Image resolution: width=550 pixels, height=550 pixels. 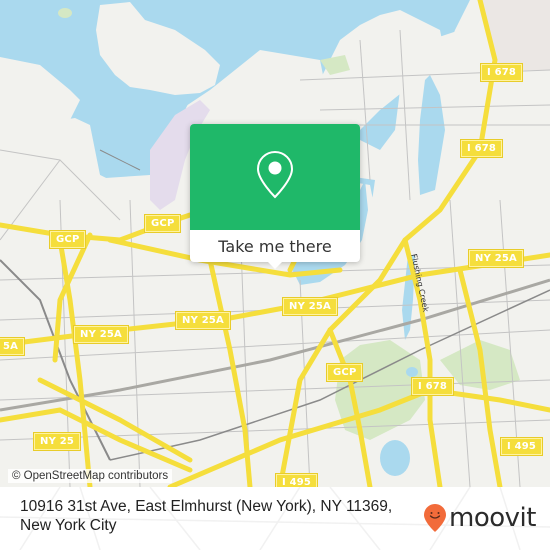 What do you see at coordinates (13, 346) in the screenshot?
I see `road-shield-ny25a: 5A` at bounding box center [13, 346].